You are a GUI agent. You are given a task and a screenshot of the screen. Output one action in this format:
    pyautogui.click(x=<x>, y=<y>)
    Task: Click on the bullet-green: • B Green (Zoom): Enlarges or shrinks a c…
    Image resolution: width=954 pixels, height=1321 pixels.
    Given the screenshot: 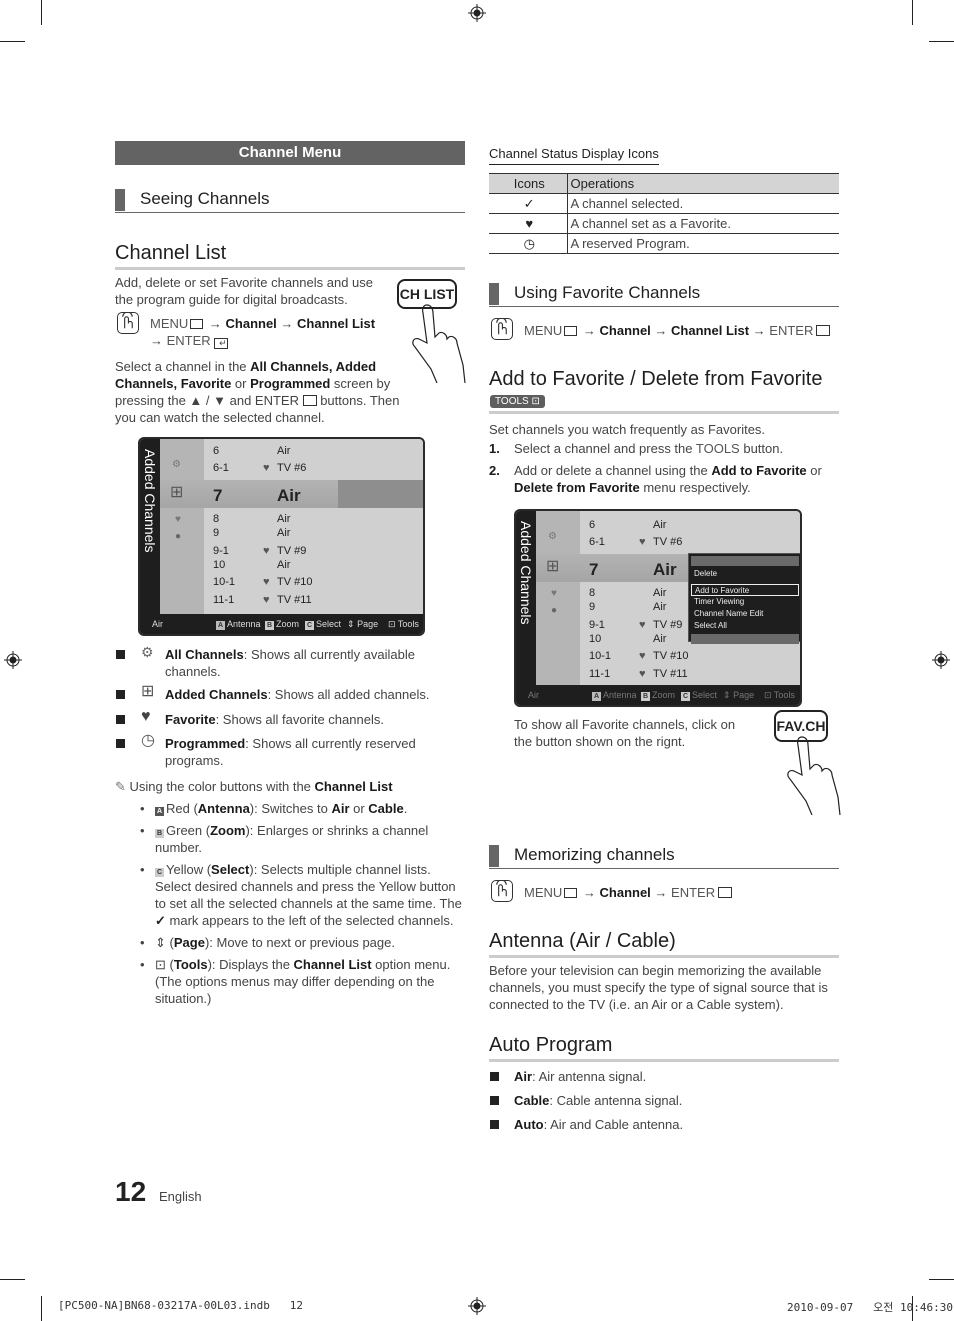 What is the action you would take?
    pyautogui.click(x=284, y=839)
    